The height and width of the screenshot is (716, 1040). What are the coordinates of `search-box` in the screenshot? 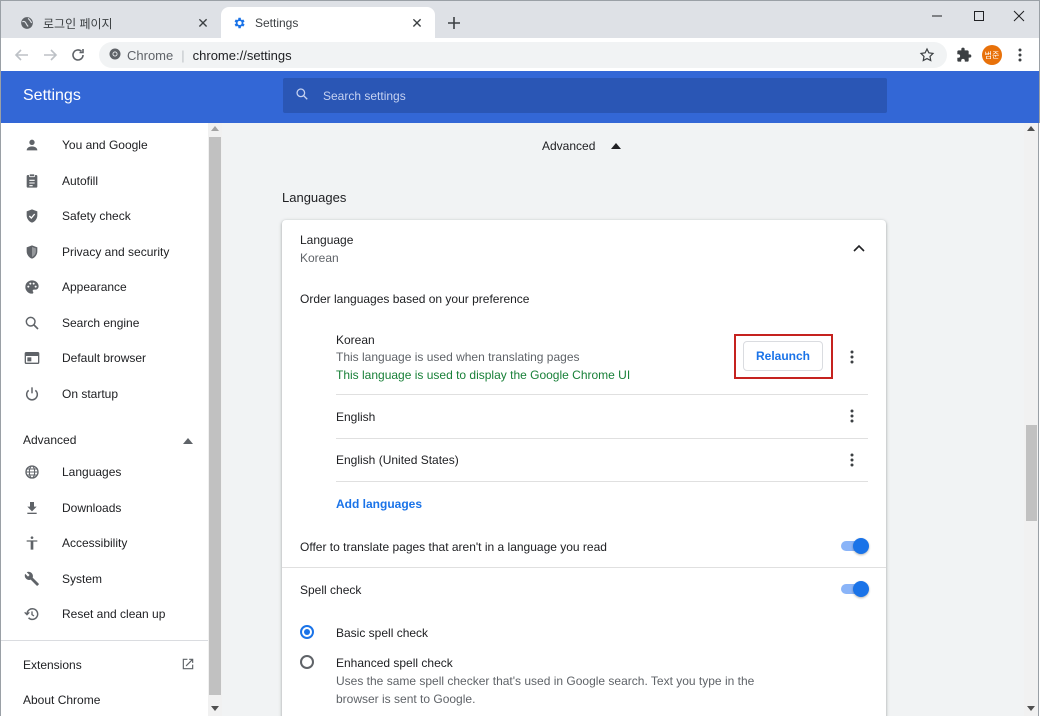 It's located at (585, 95).